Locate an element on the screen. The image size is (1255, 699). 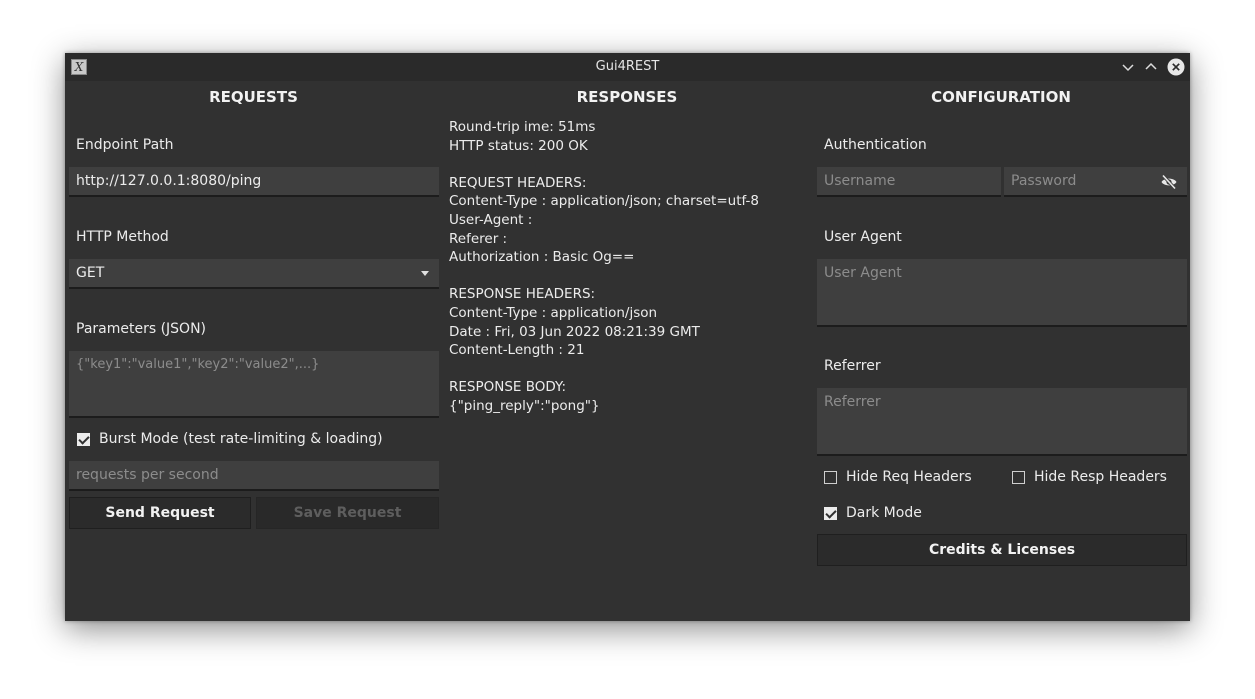
requests-per-second-input: requests per second is located at coordinates (254, 476).